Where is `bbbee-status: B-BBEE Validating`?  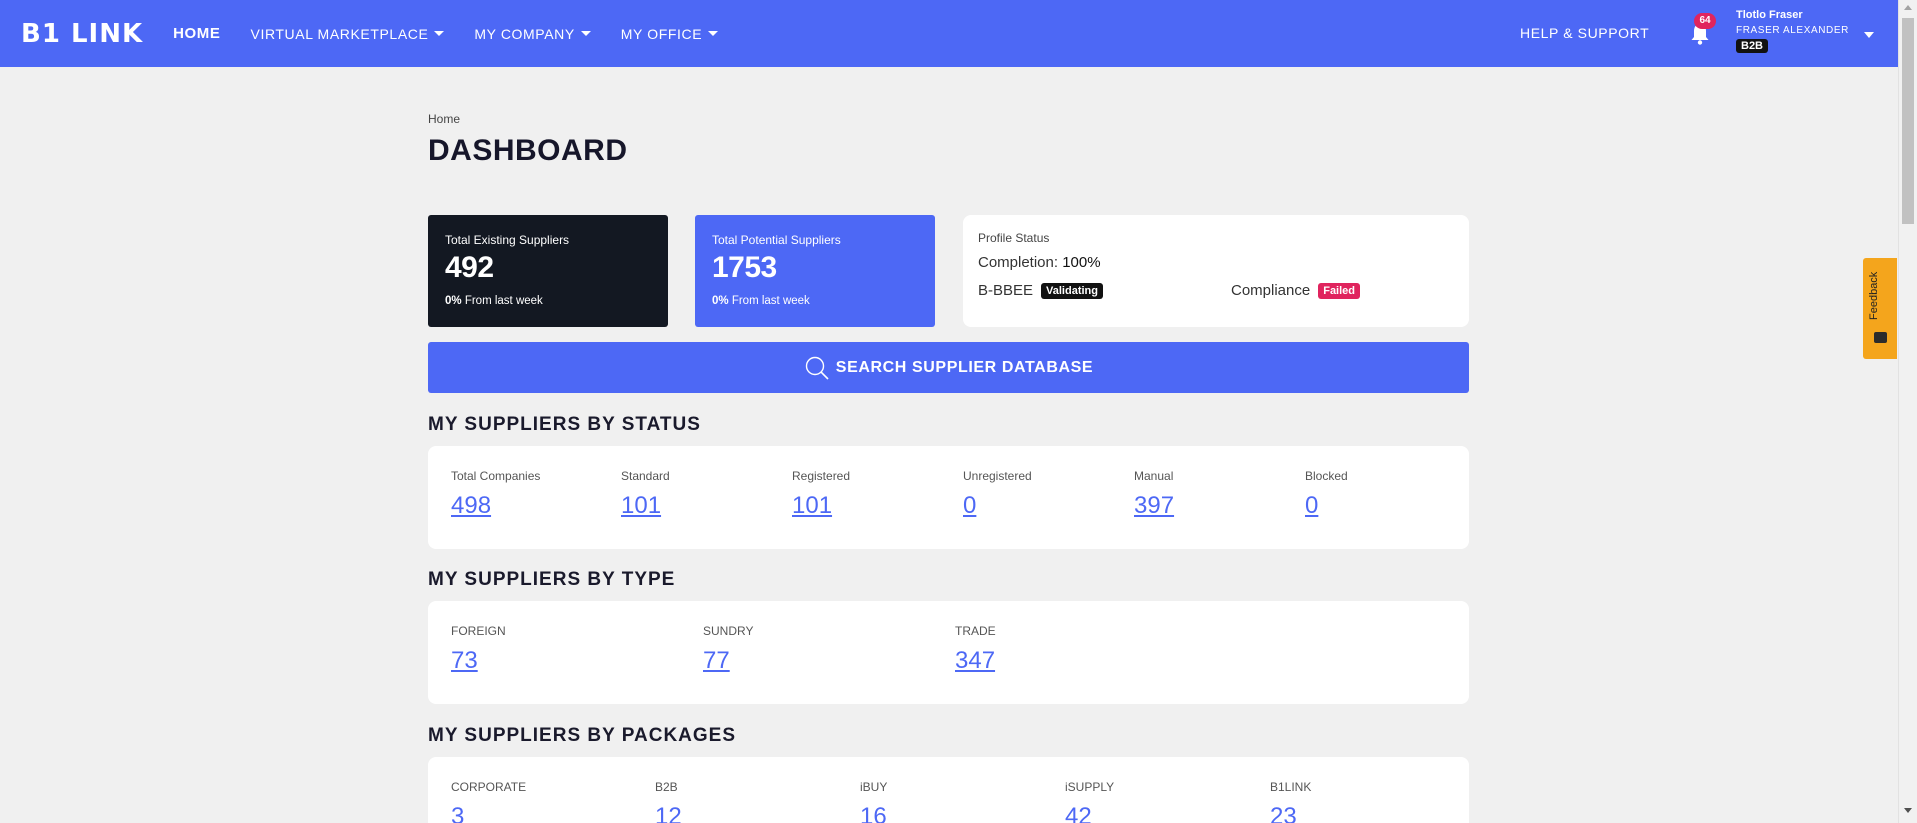 bbbee-status: B-BBEE Validating is located at coordinates (1040, 290).